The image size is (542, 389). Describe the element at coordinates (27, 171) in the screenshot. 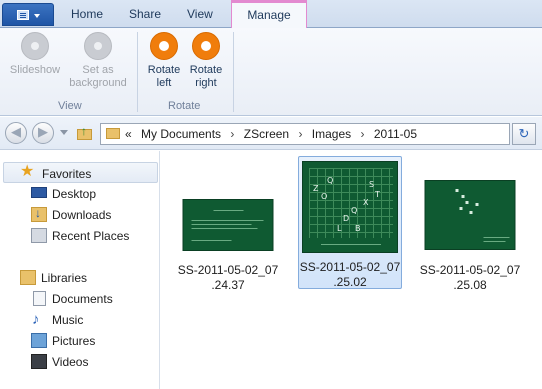

I see `star-icon: ★` at that location.